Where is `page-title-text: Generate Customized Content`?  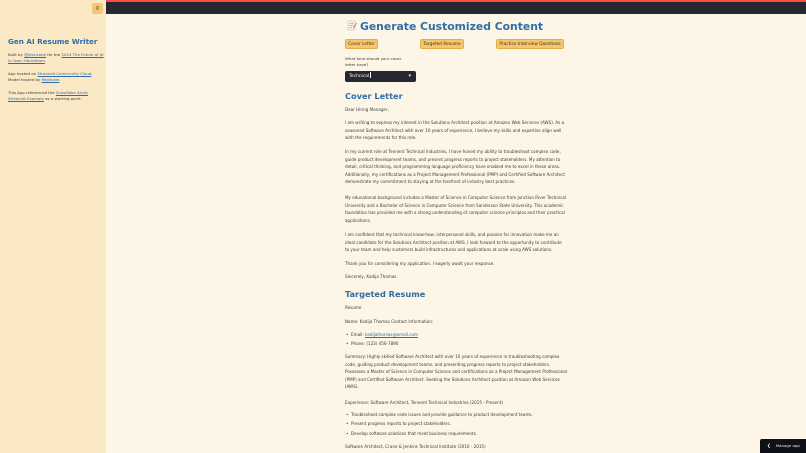
page-title-text: Generate Customized Content is located at coordinates (452, 26).